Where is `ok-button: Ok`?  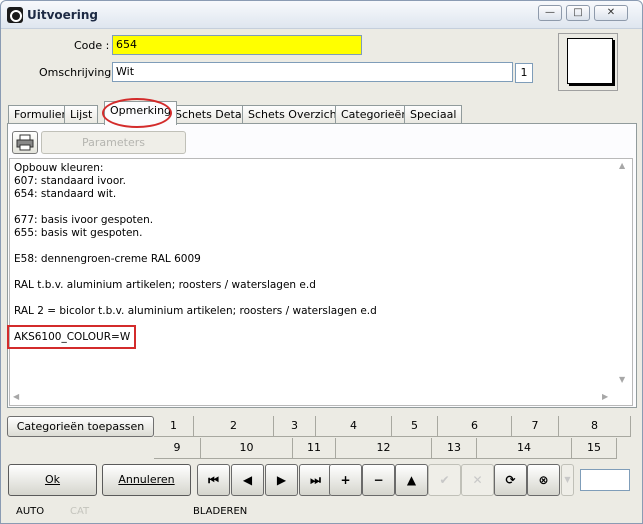 ok-button: Ok is located at coordinates (52, 480).